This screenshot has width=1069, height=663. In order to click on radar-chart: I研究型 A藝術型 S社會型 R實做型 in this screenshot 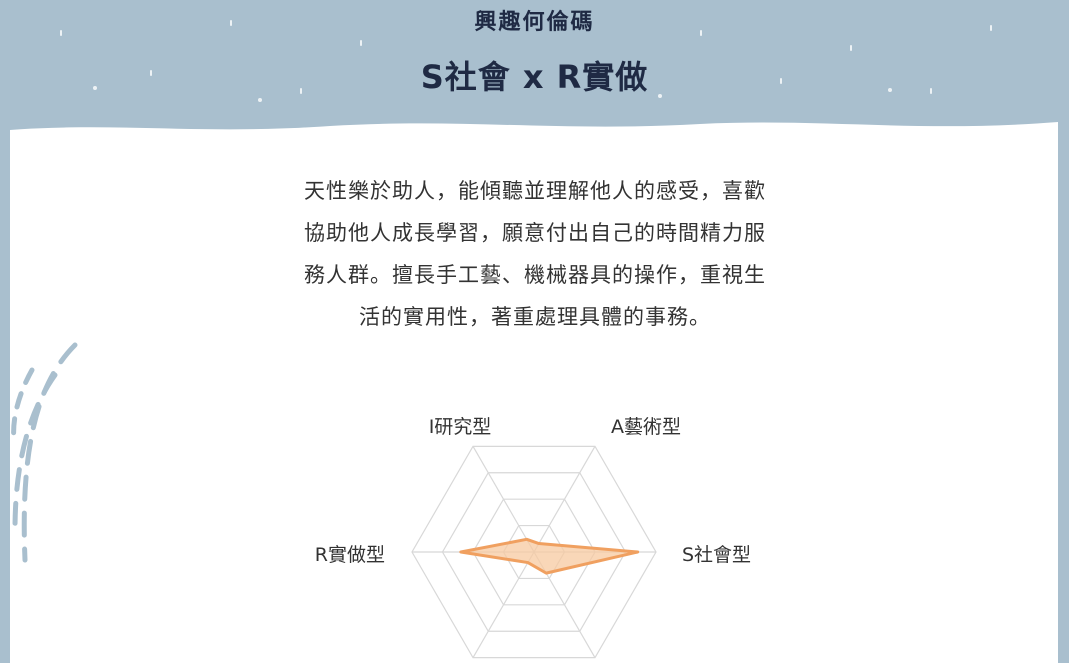, I will do `click(533, 537)`.